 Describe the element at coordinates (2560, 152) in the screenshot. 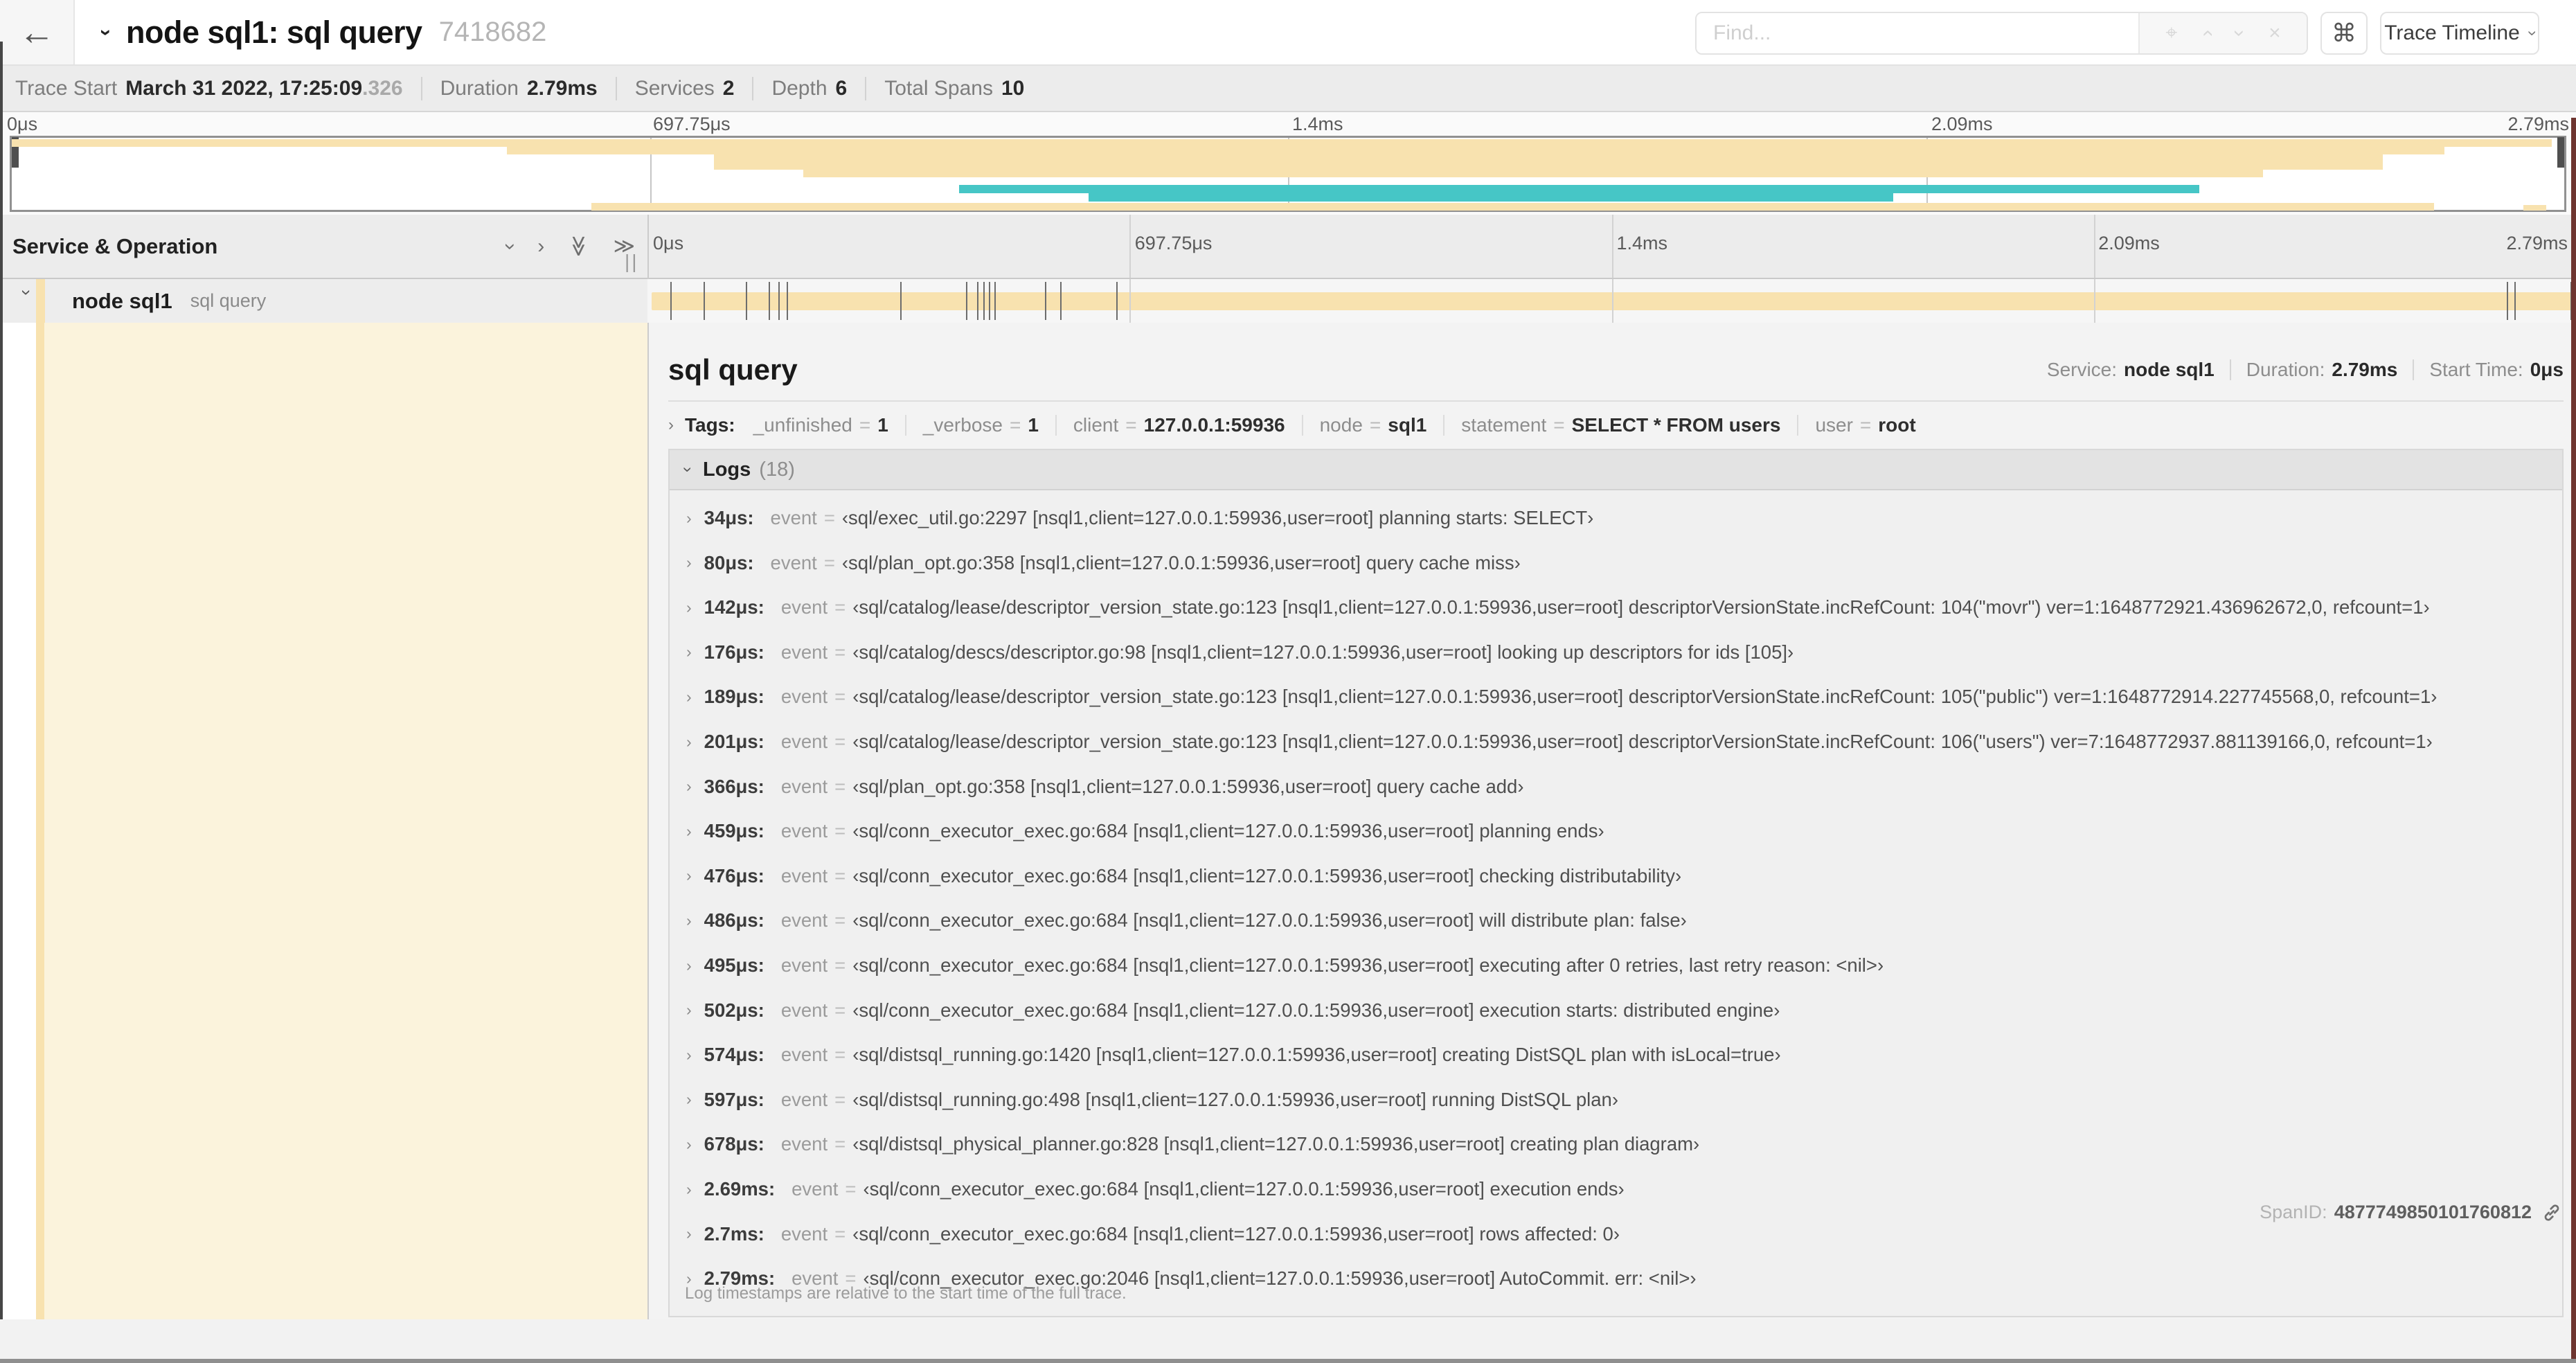

I see `viewport-right-scrubber` at that location.